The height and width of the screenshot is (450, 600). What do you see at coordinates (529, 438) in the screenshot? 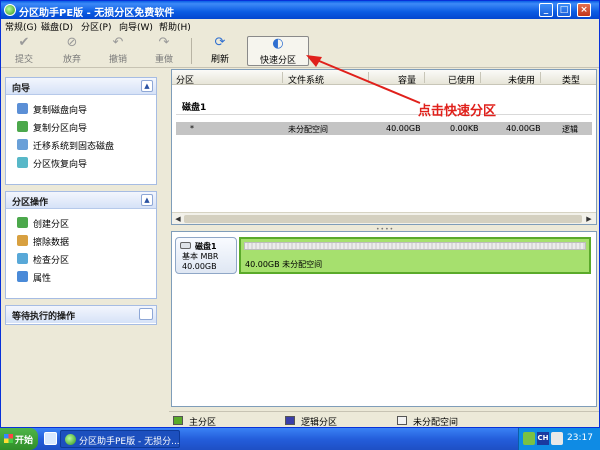
I see `tray-app-icon` at bounding box center [529, 438].